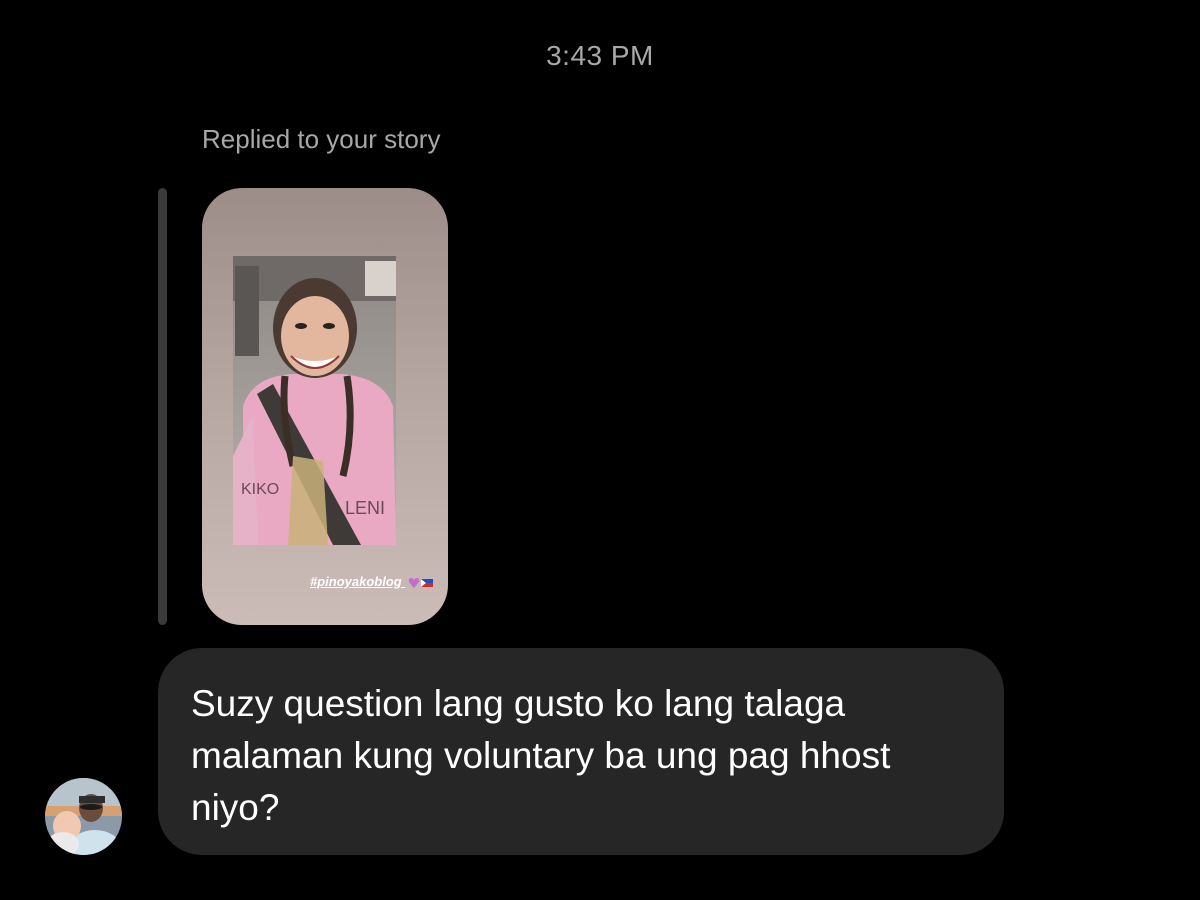 This screenshot has width=1200, height=900. I want to click on story-preview: KIKO LENI #pinoyakoblog, so click(325, 406).